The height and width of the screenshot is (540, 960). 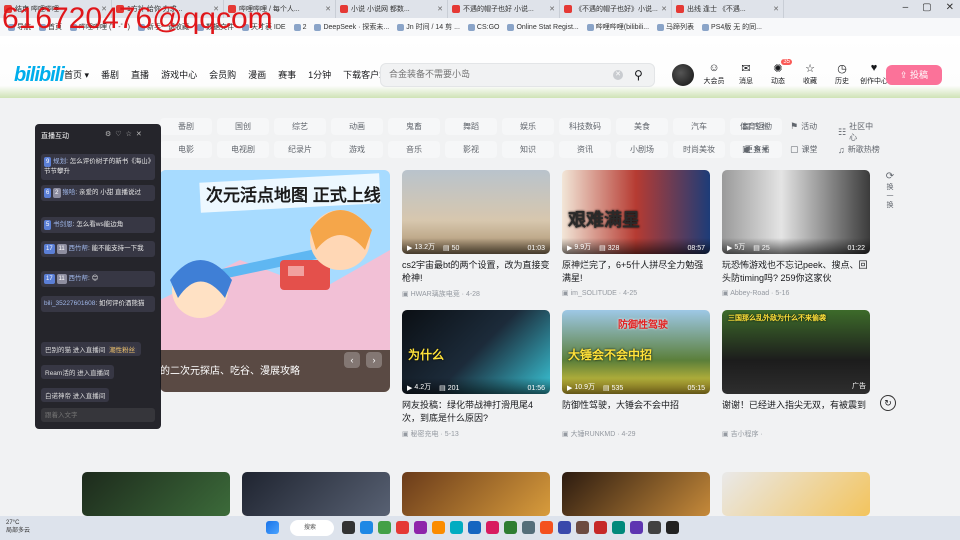 I want to click on user-menu-dynamic: ✺ 动态 35, so click(x=778, y=72).